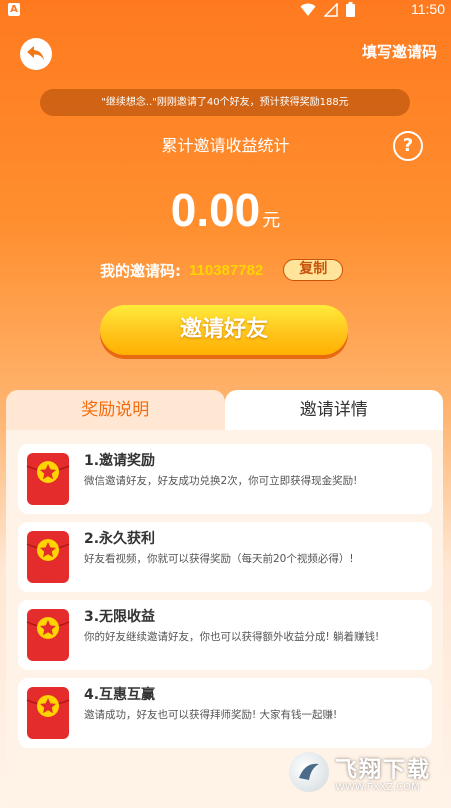 Image resolution: width=451 pixels, height=808 pixels. I want to click on reward-description: 邀请成功，好友也可以获得拜师奖励! 大家有钱一起赚!, so click(211, 715).